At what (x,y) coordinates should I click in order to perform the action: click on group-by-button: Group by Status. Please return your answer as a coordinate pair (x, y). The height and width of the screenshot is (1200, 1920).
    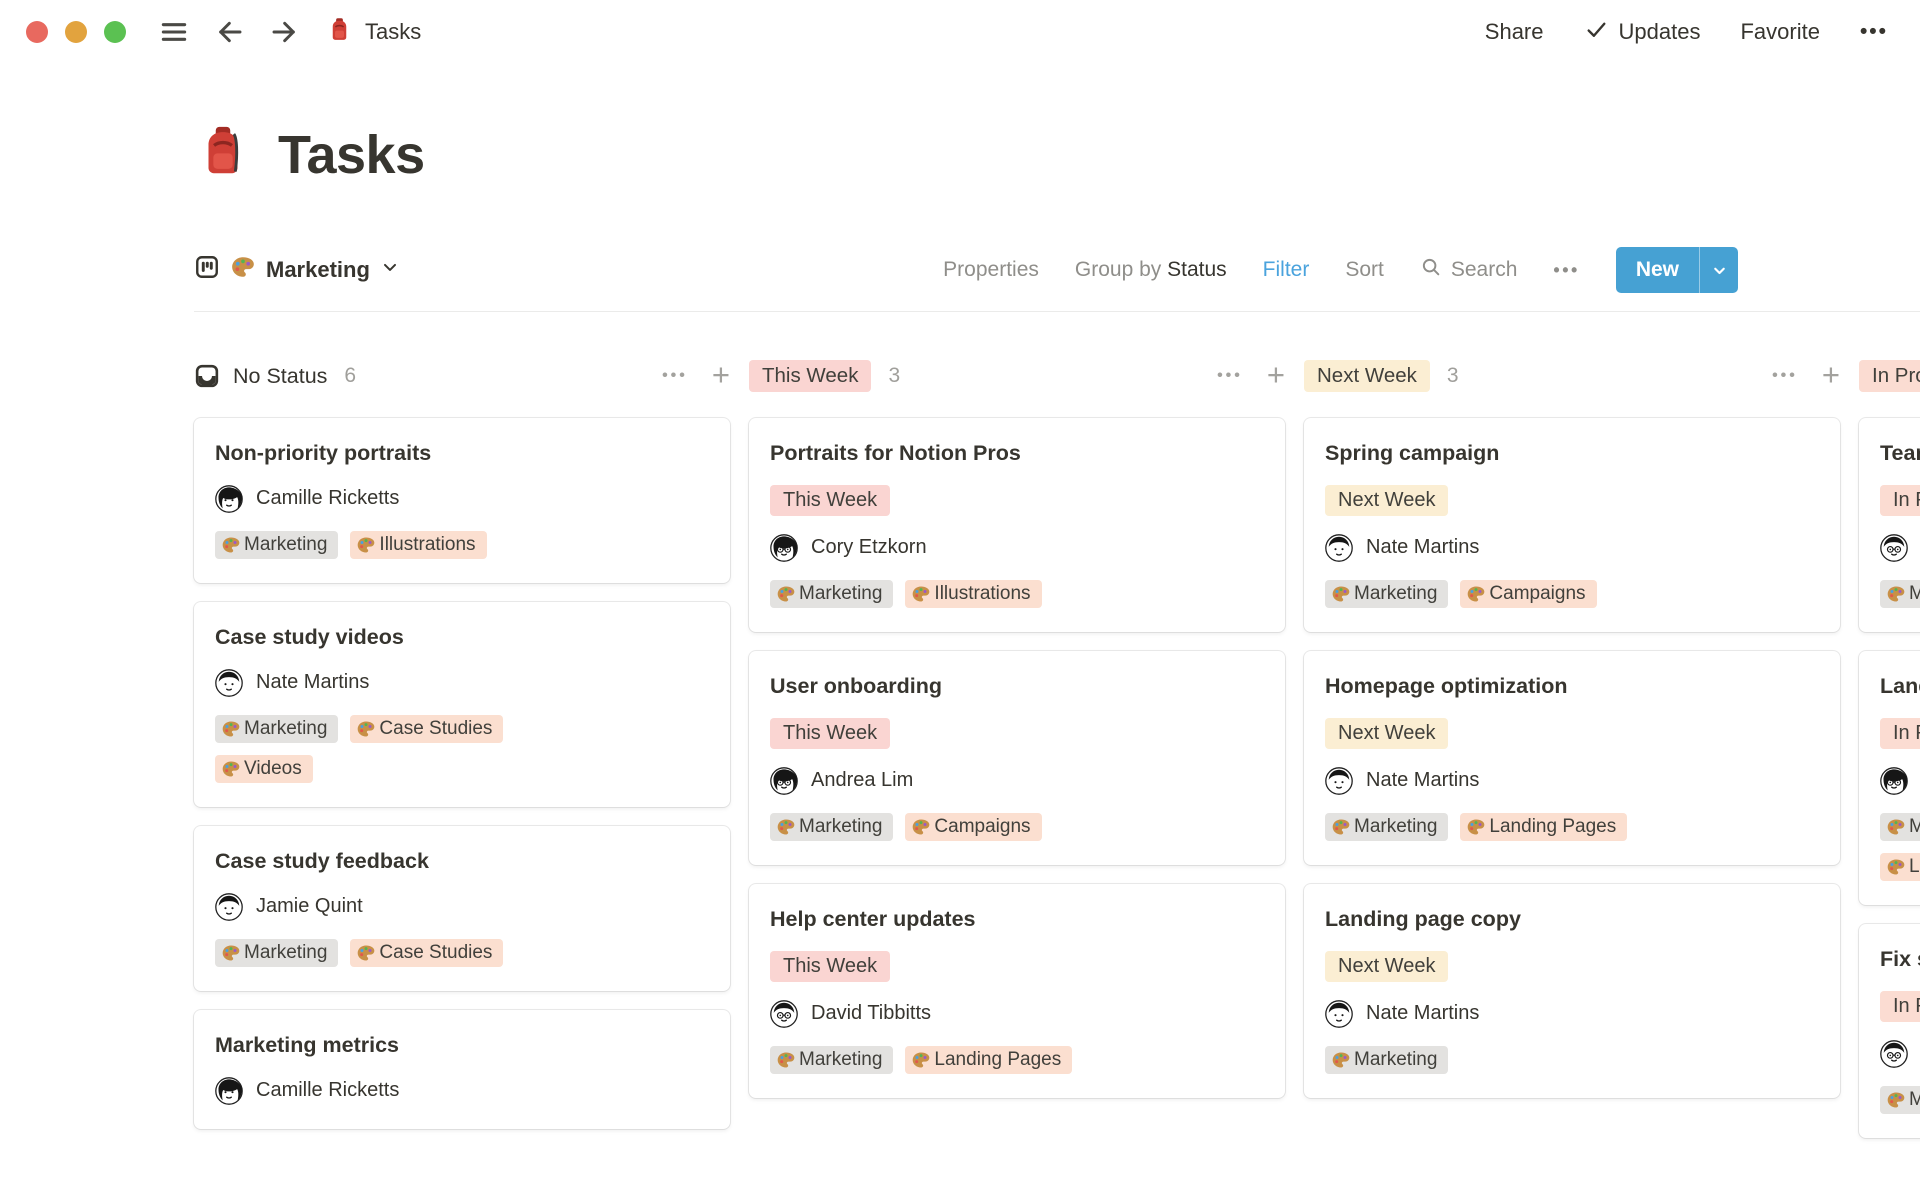
    Looking at the image, I should click on (1151, 270).